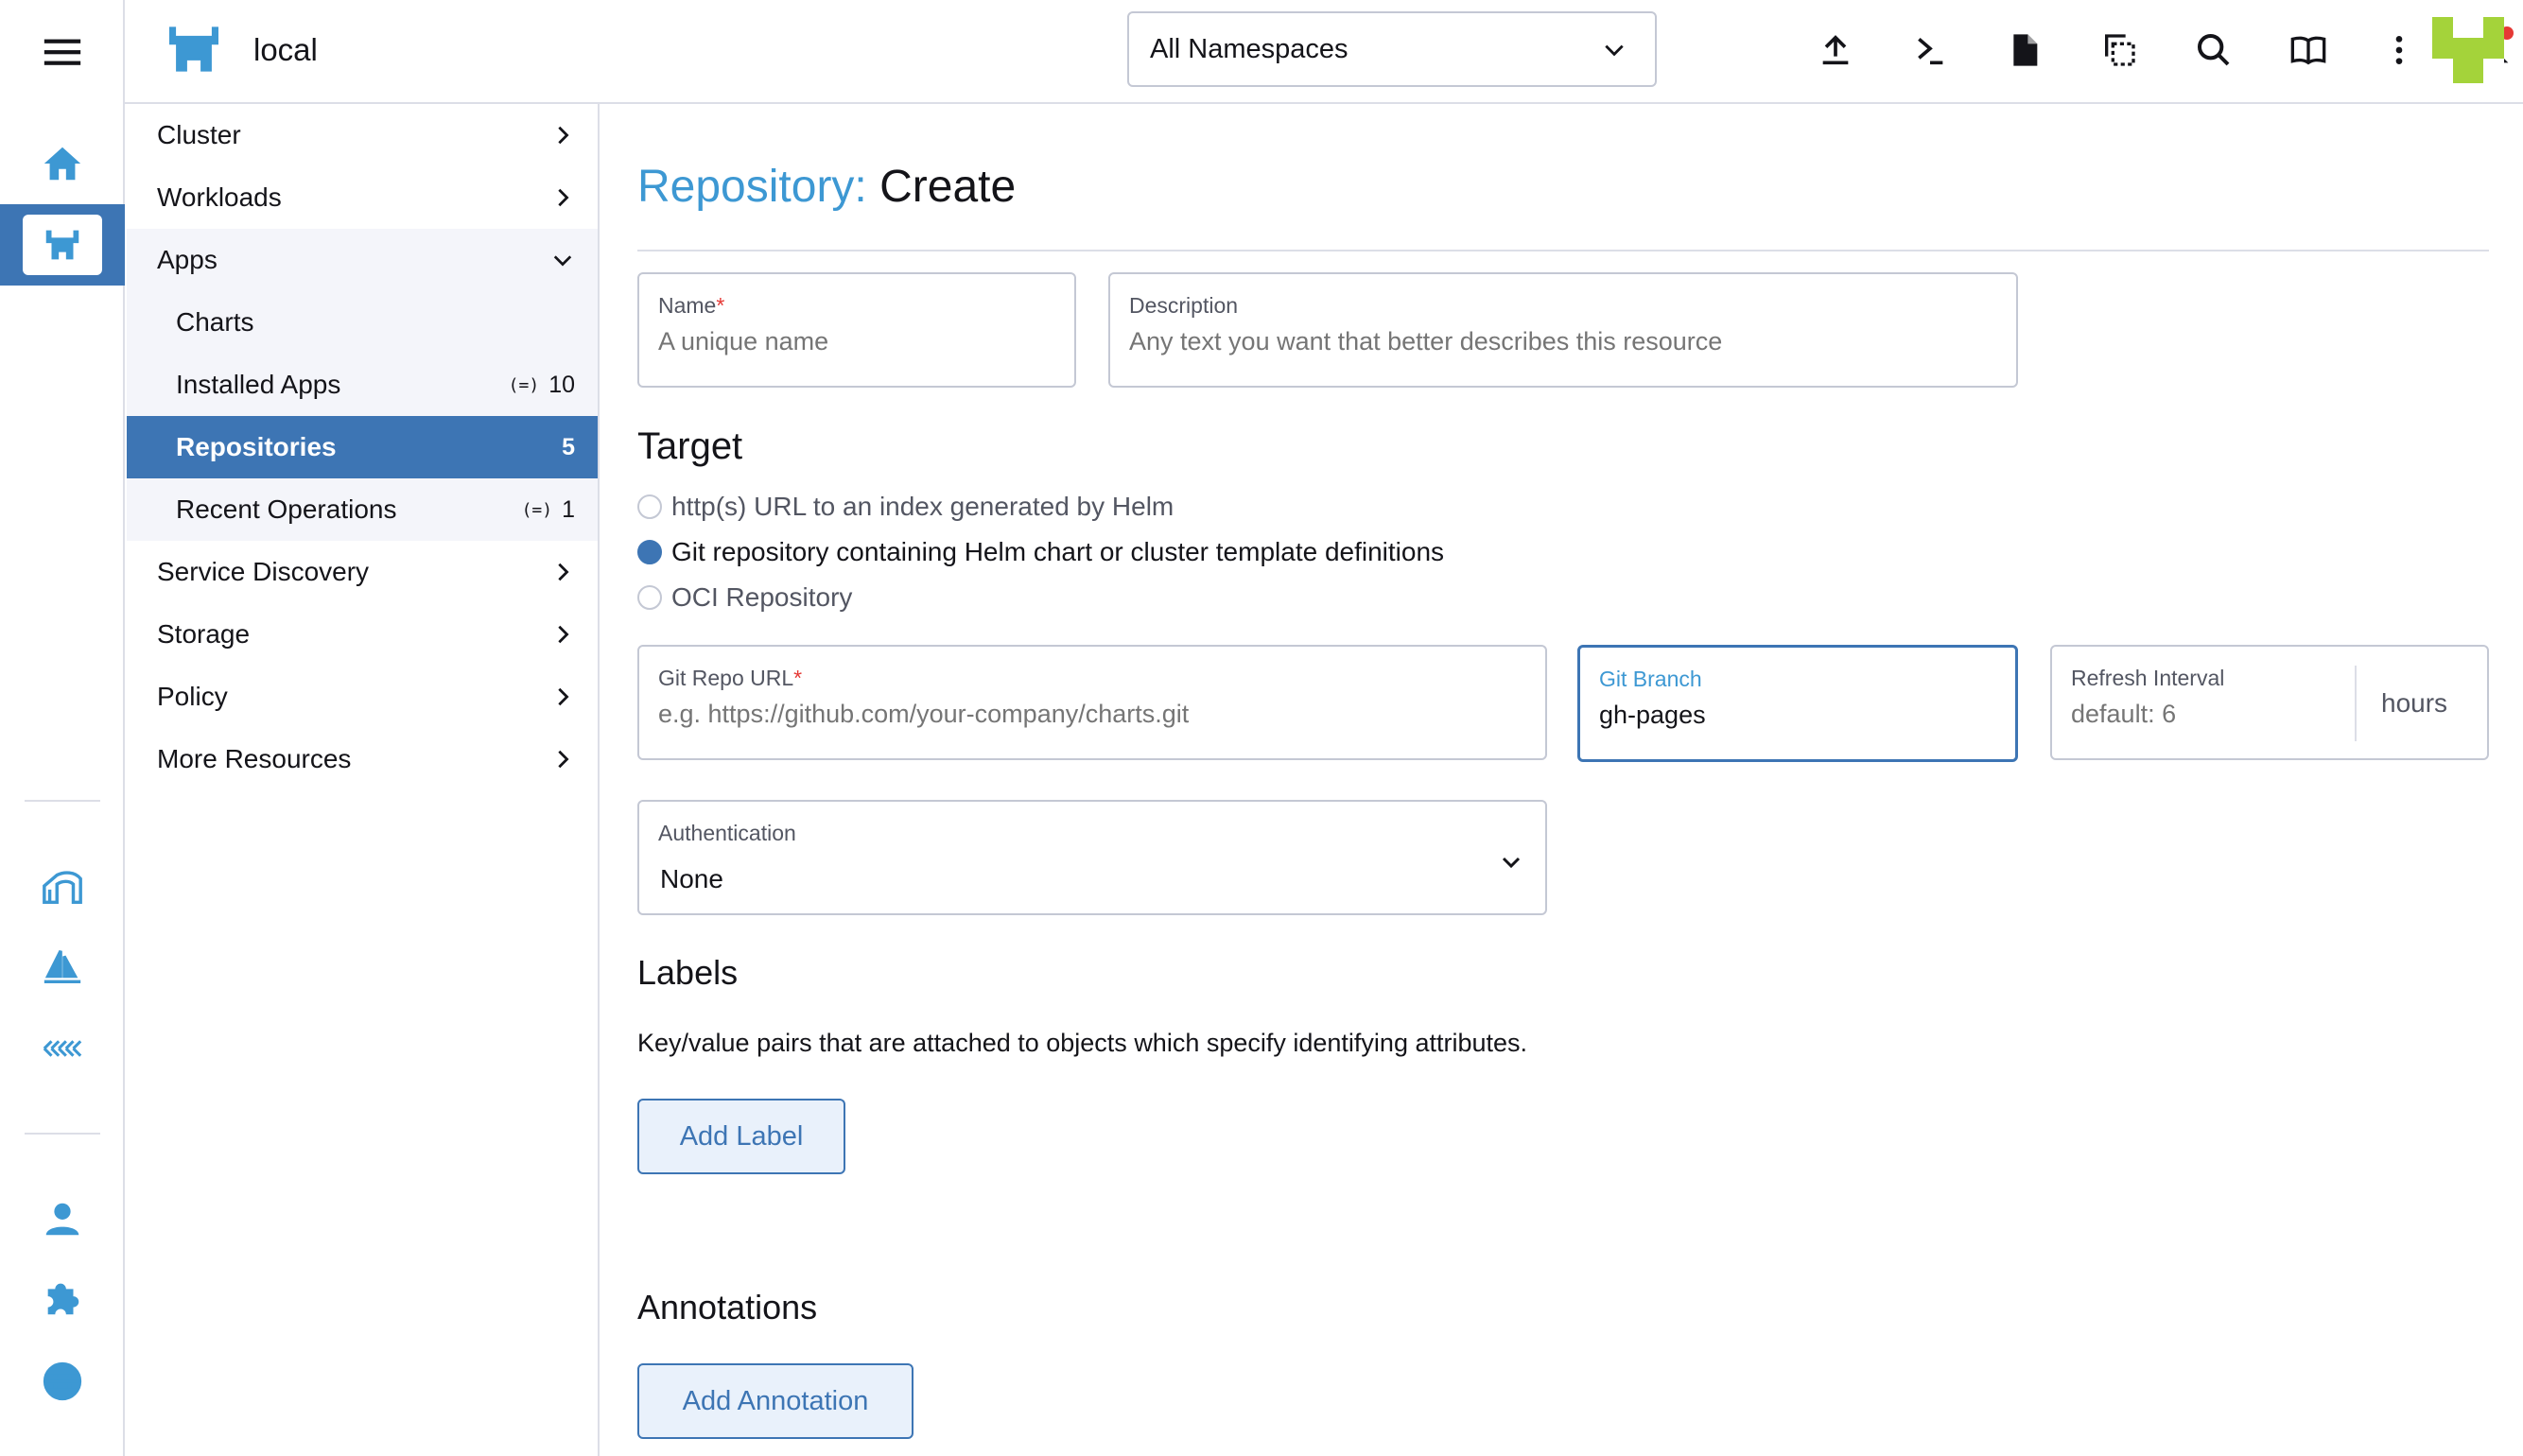 This screenshot has height=1456, width=2523. I want to click on annotations-section-title: Annotations, so click(727, 1307).